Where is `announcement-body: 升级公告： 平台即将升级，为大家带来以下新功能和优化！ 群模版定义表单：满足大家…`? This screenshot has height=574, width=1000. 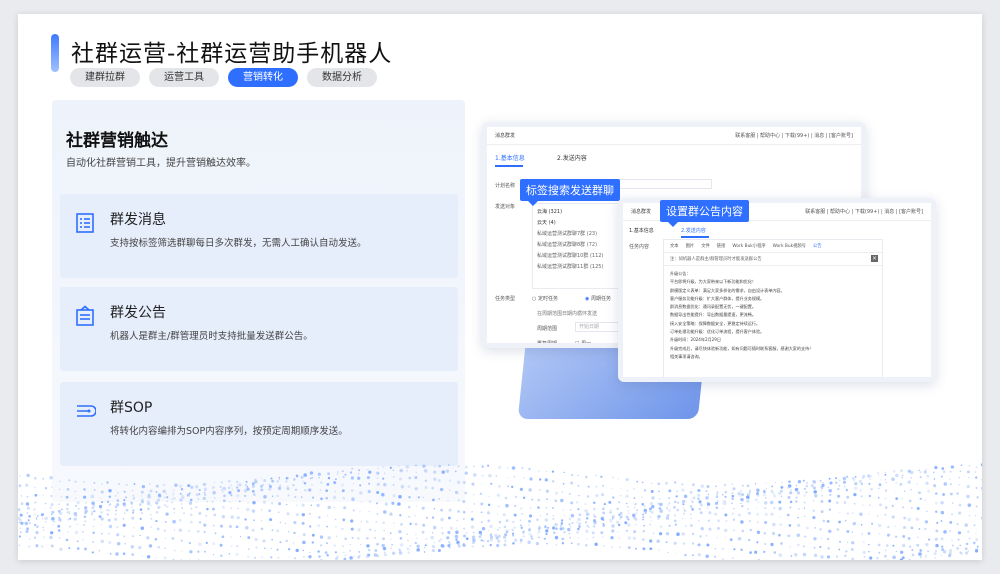 announcement-body: 升级公告： 平台即将升级，为大家带来以下新功能和优化！ 群模版定义表单：满足大家… is located at coordinates (773, 315).